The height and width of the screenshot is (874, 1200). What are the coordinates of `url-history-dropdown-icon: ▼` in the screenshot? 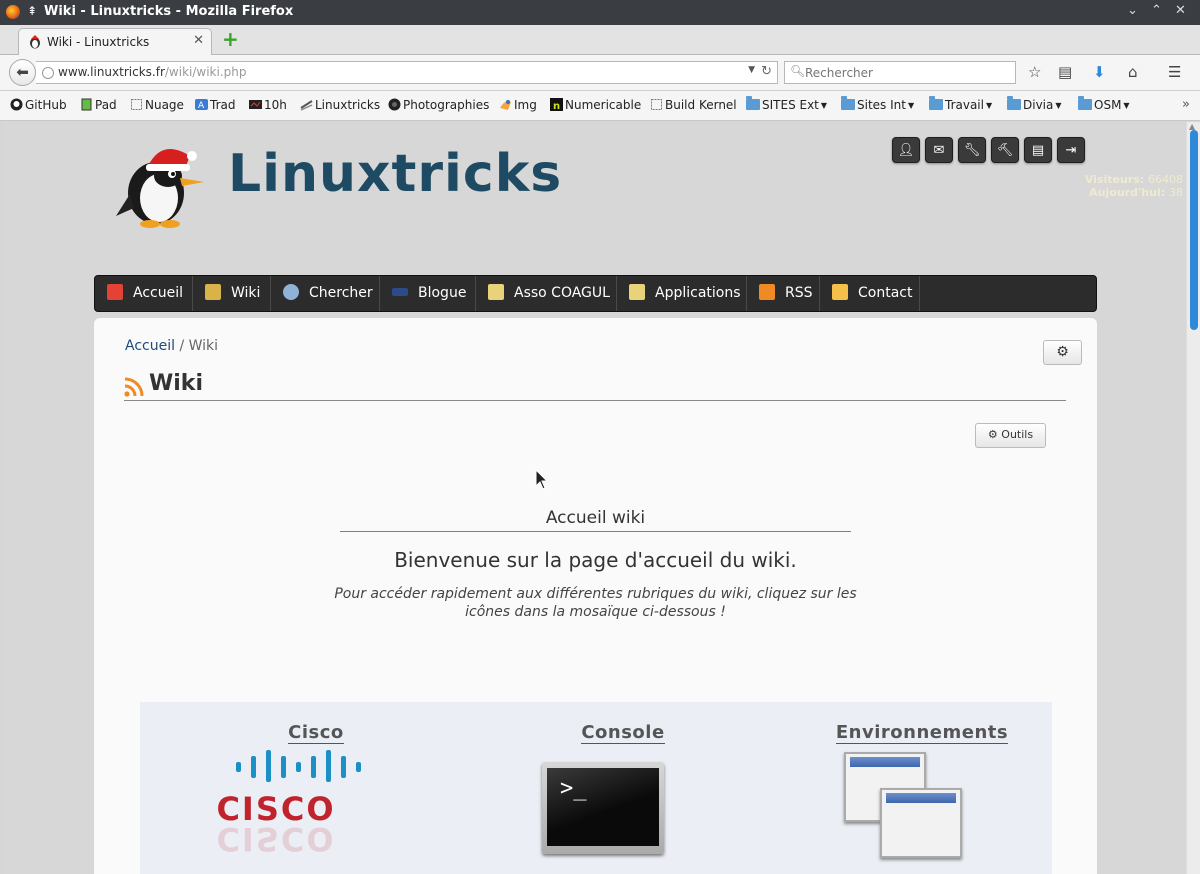 It's located at (751, 70).